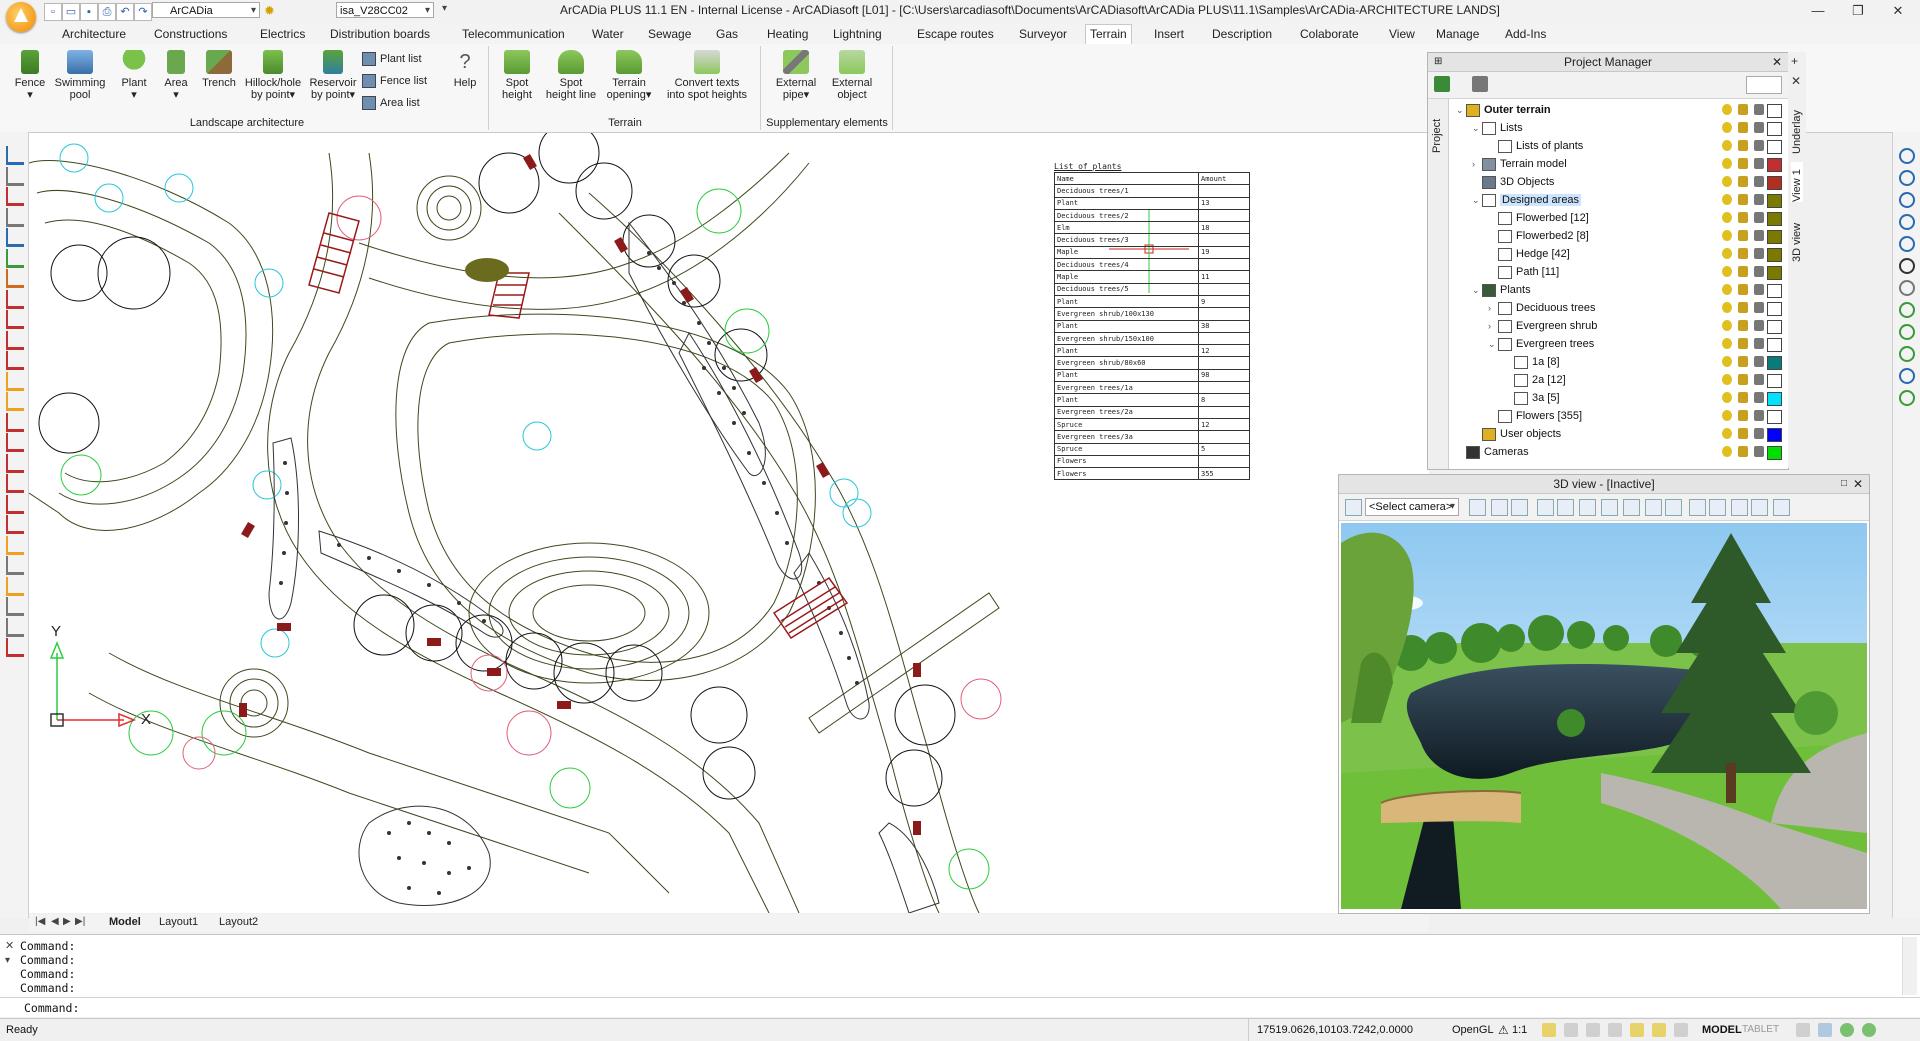 The height and width of the screenshot is (1041, 1920). I want to click on tree-item: Flowerbed [12], so click(1619, 218).